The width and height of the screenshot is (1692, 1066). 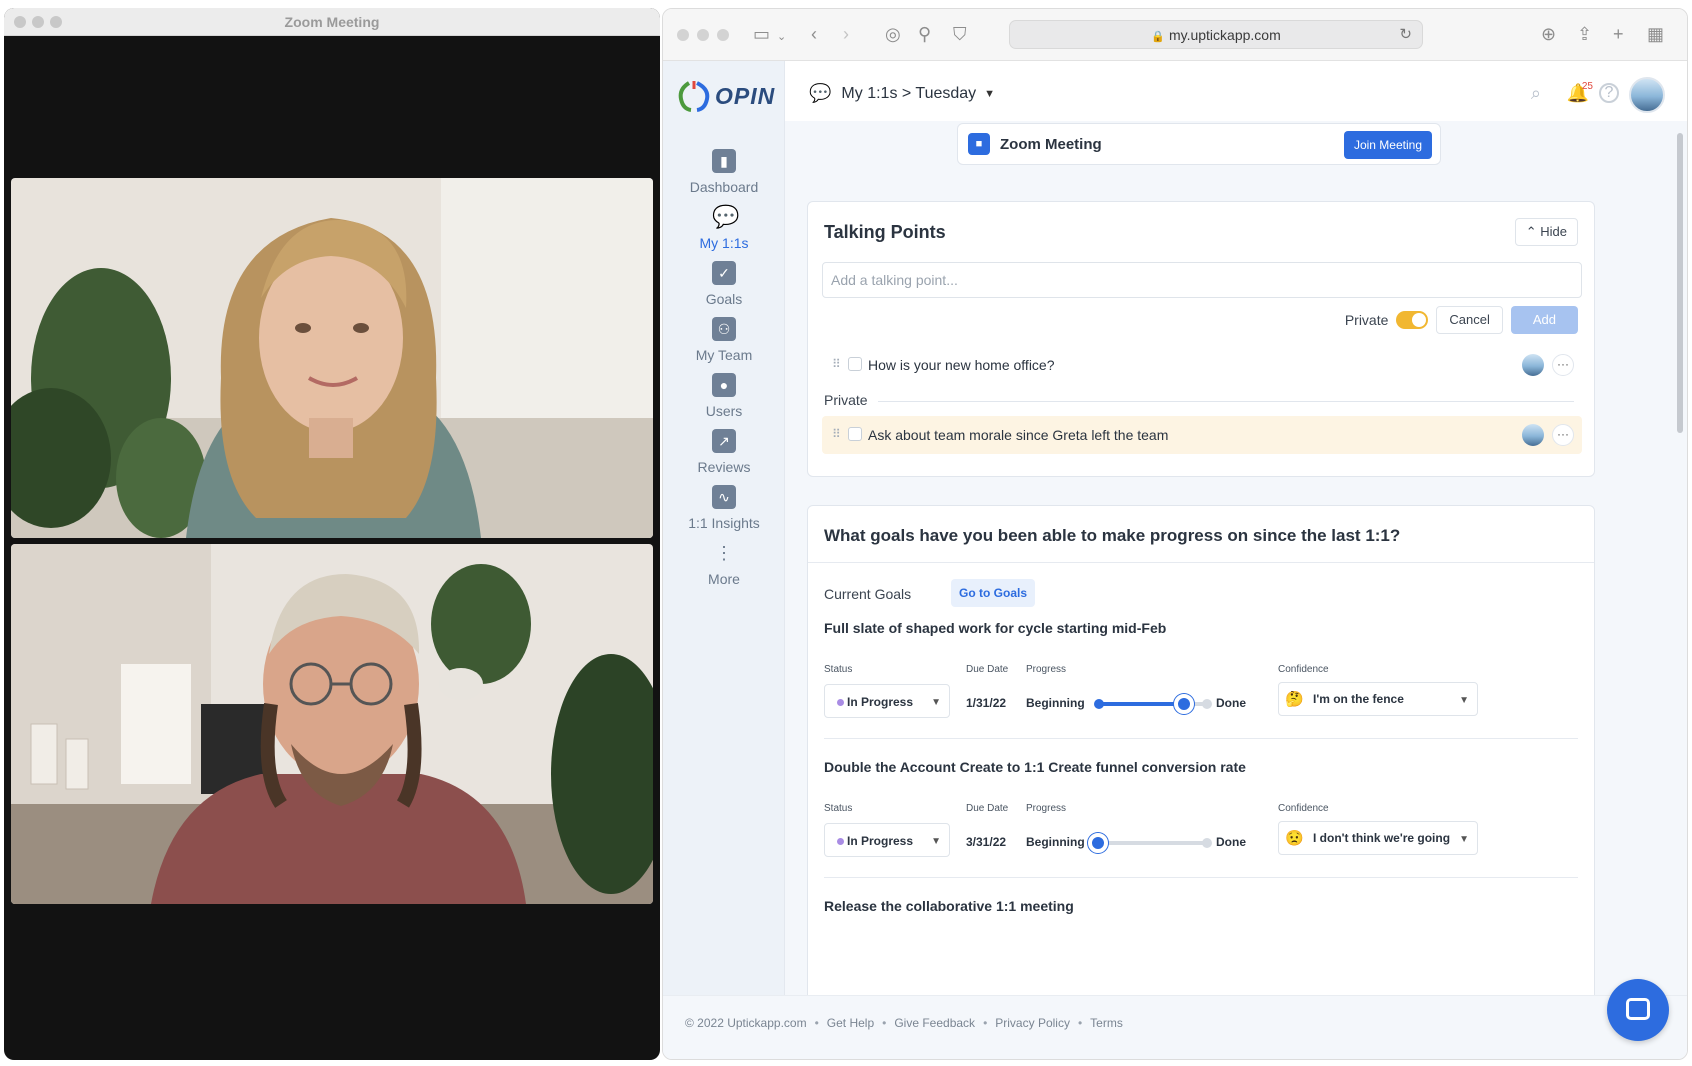 What do you see at coordinates (1548, 34) in the screenshot?
I see `download-icon: ⊕` at bounding box center [1548, 34].